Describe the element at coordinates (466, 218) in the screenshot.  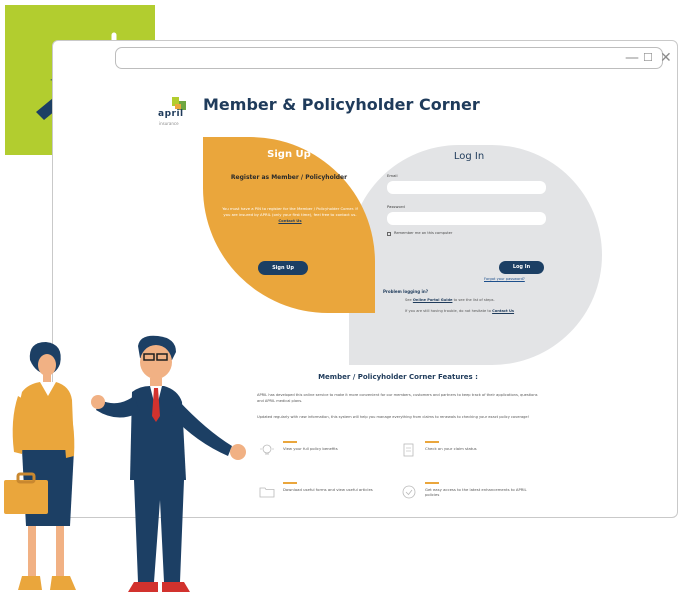
I see `password-field` at that location.